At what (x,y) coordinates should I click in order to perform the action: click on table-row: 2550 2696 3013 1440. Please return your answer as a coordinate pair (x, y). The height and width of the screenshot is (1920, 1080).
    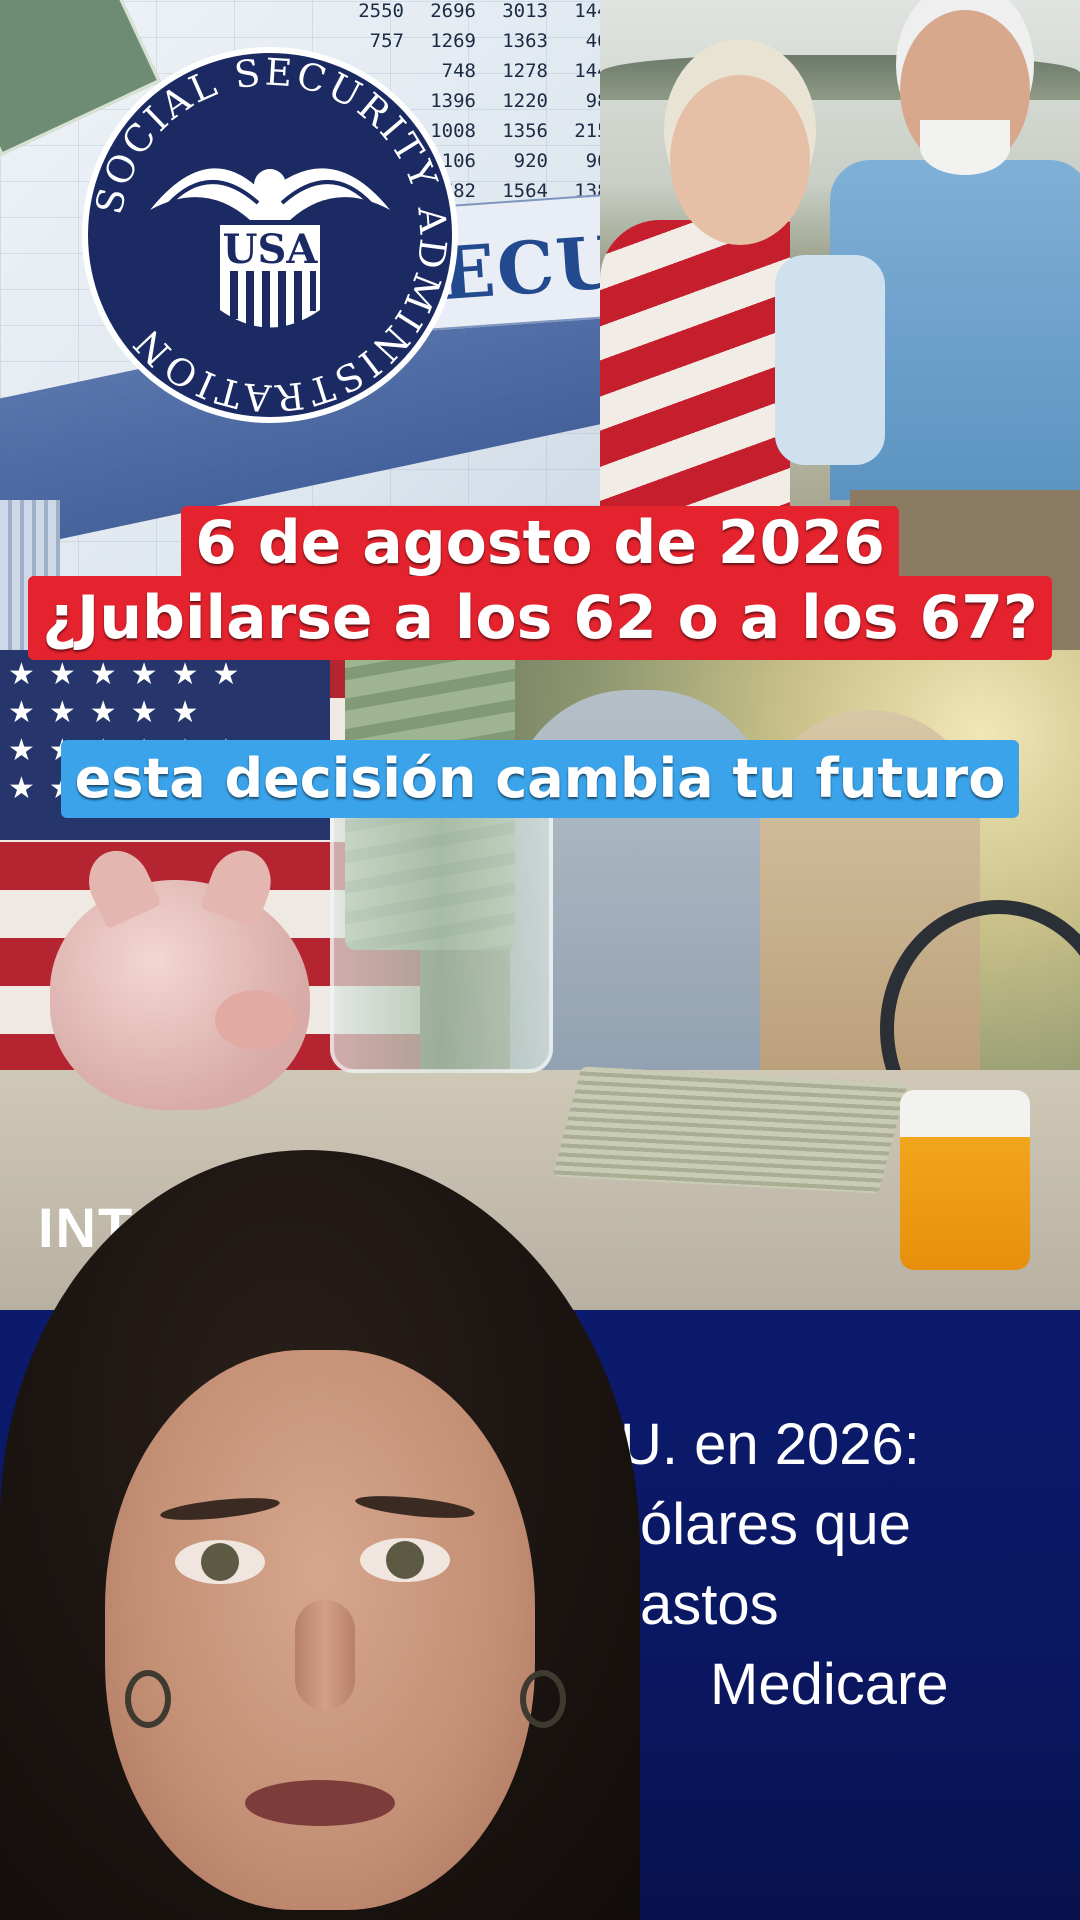
    Looking at the image, I should click on (489, 11).